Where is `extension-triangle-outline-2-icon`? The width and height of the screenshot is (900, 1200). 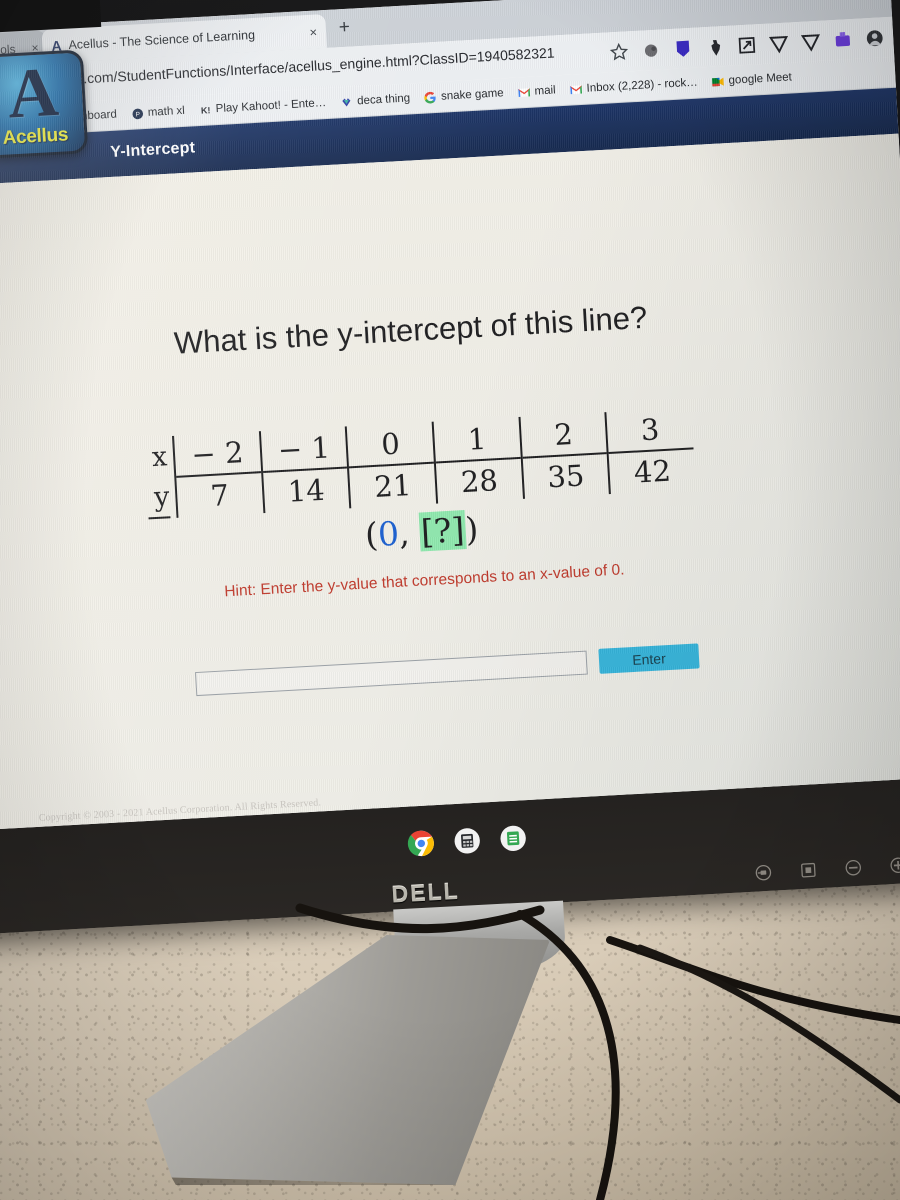
extension-triangle-outline-2-icon is located at coordinates (811, 41).